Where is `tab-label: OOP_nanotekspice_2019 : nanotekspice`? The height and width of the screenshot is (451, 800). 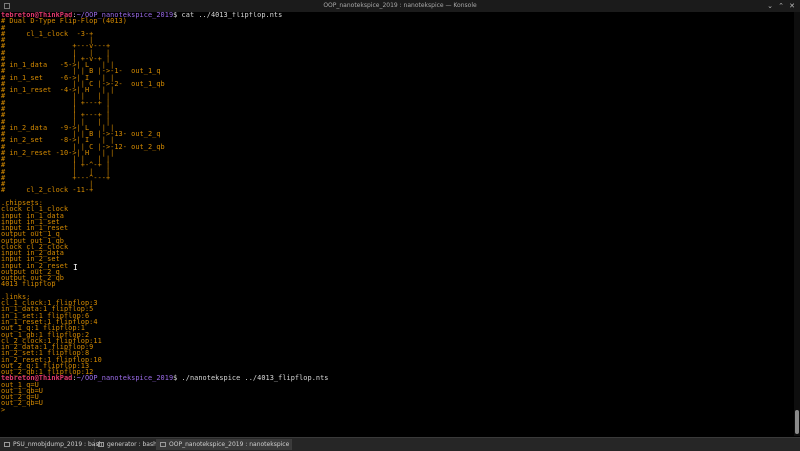
tab-label: OOP_nanotekspice_2019 : nanotekspice is located at coordinates (229, 444).